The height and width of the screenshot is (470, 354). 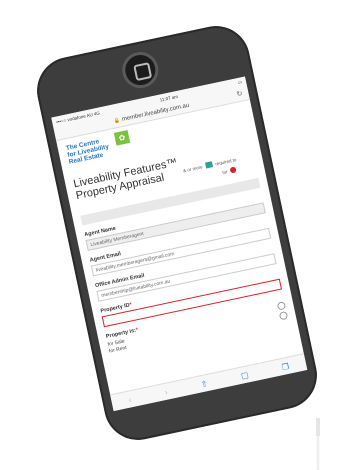 What do you see at coordinates (281, 306) in the screenshot?
I see `step-up-icon` at bounding box center [281, 306].